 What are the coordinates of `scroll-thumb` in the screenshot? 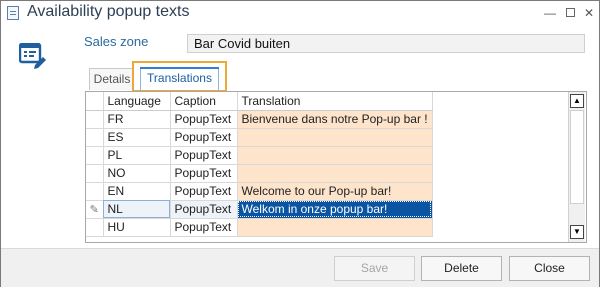 It's located at (577, 157).